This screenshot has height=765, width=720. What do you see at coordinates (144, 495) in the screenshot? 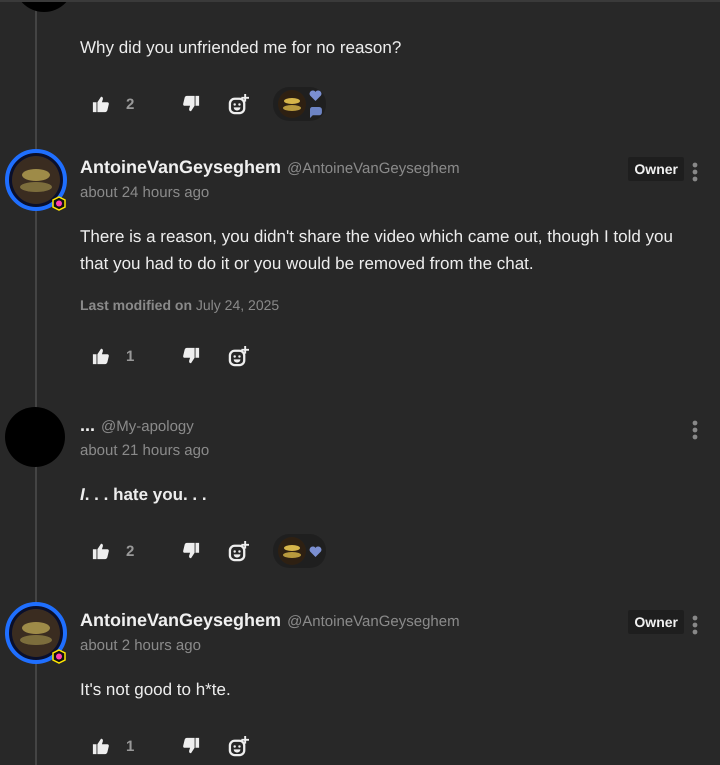
I see `comment-text: I. . . hate you. . .` at bounding box center [144, 495].